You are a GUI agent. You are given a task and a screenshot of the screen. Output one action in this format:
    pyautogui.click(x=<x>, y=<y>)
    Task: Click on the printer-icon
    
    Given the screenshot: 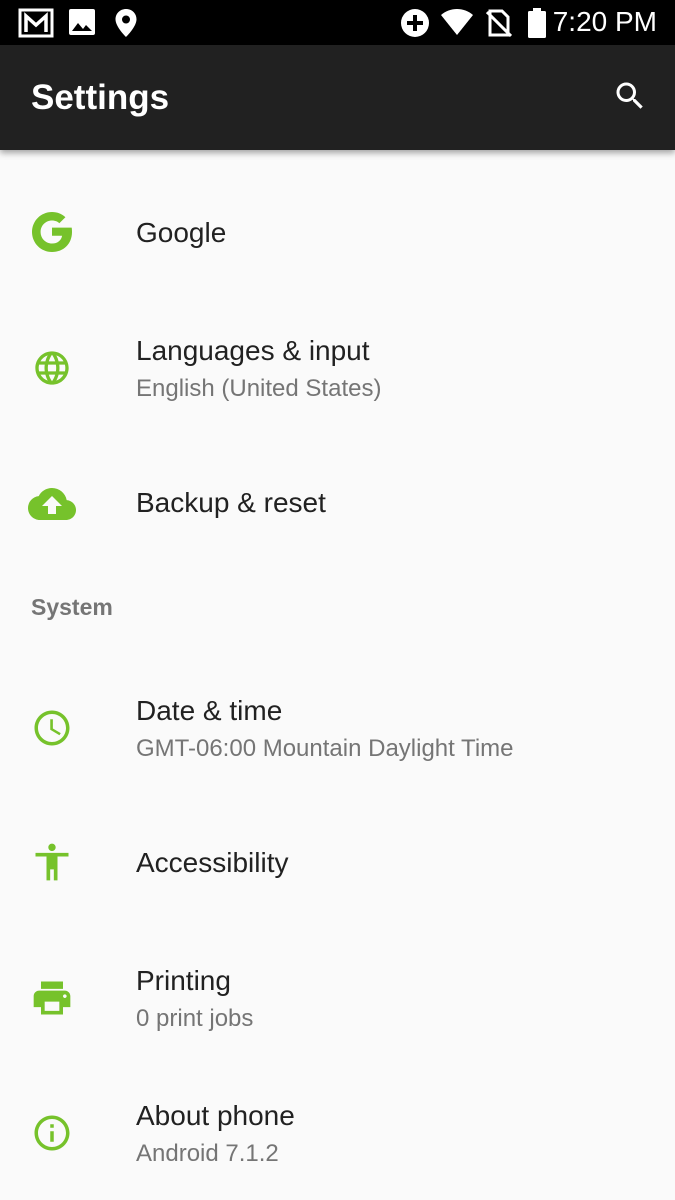 What is the action you would take?
    pyautogui.click(x=52, y=998)
    